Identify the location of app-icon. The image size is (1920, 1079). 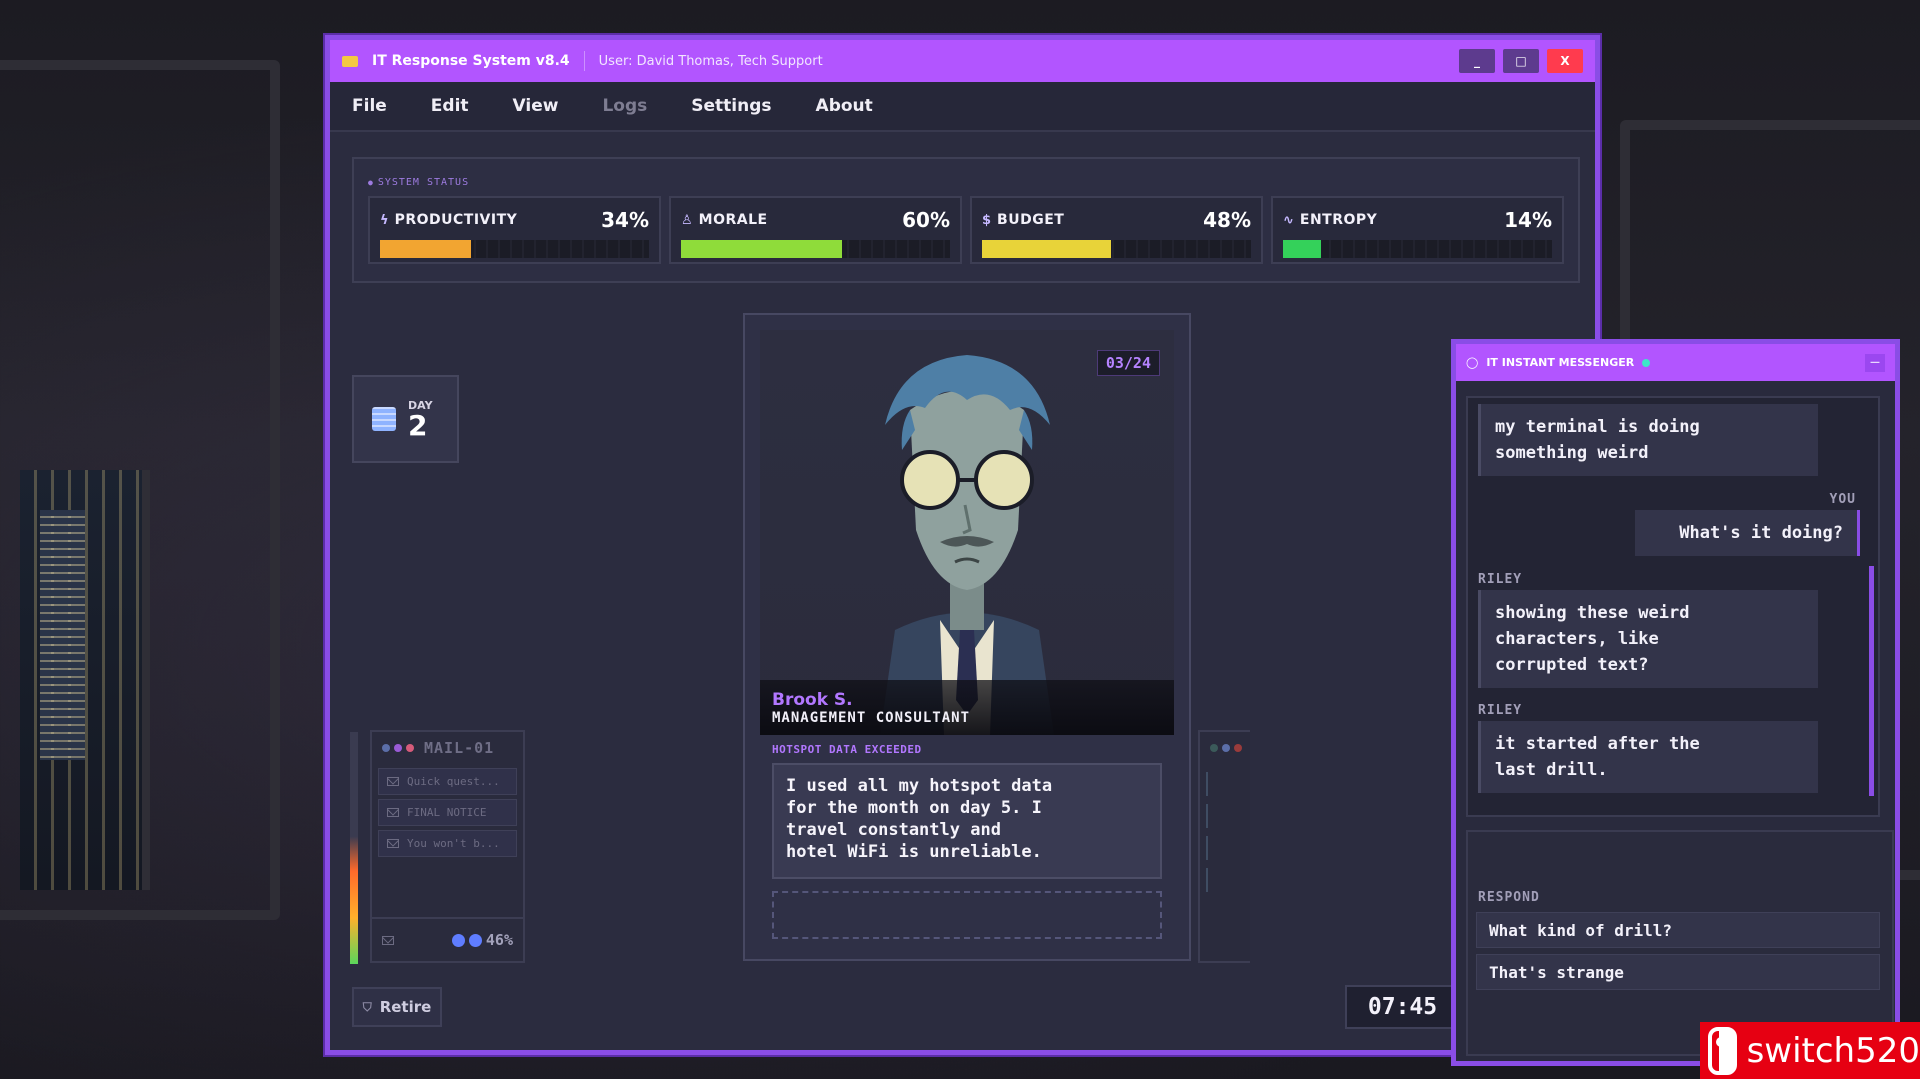
(350, 61).